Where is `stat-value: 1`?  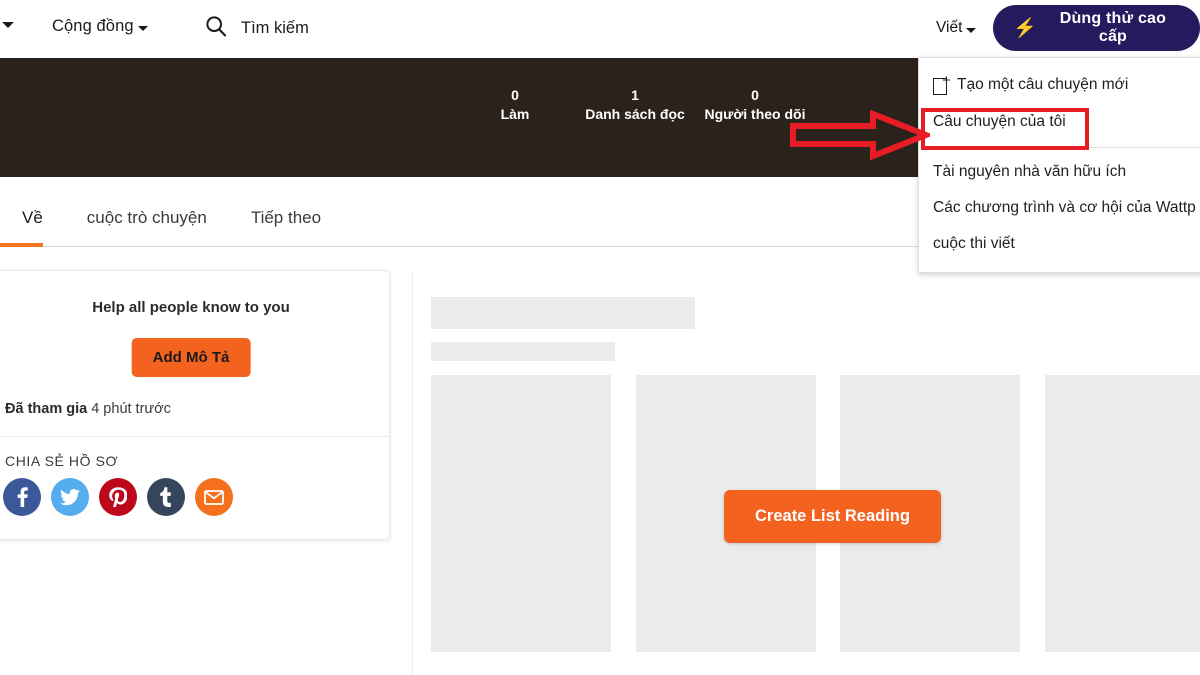
stat-value: 1 is located at coordinates (635, 95).